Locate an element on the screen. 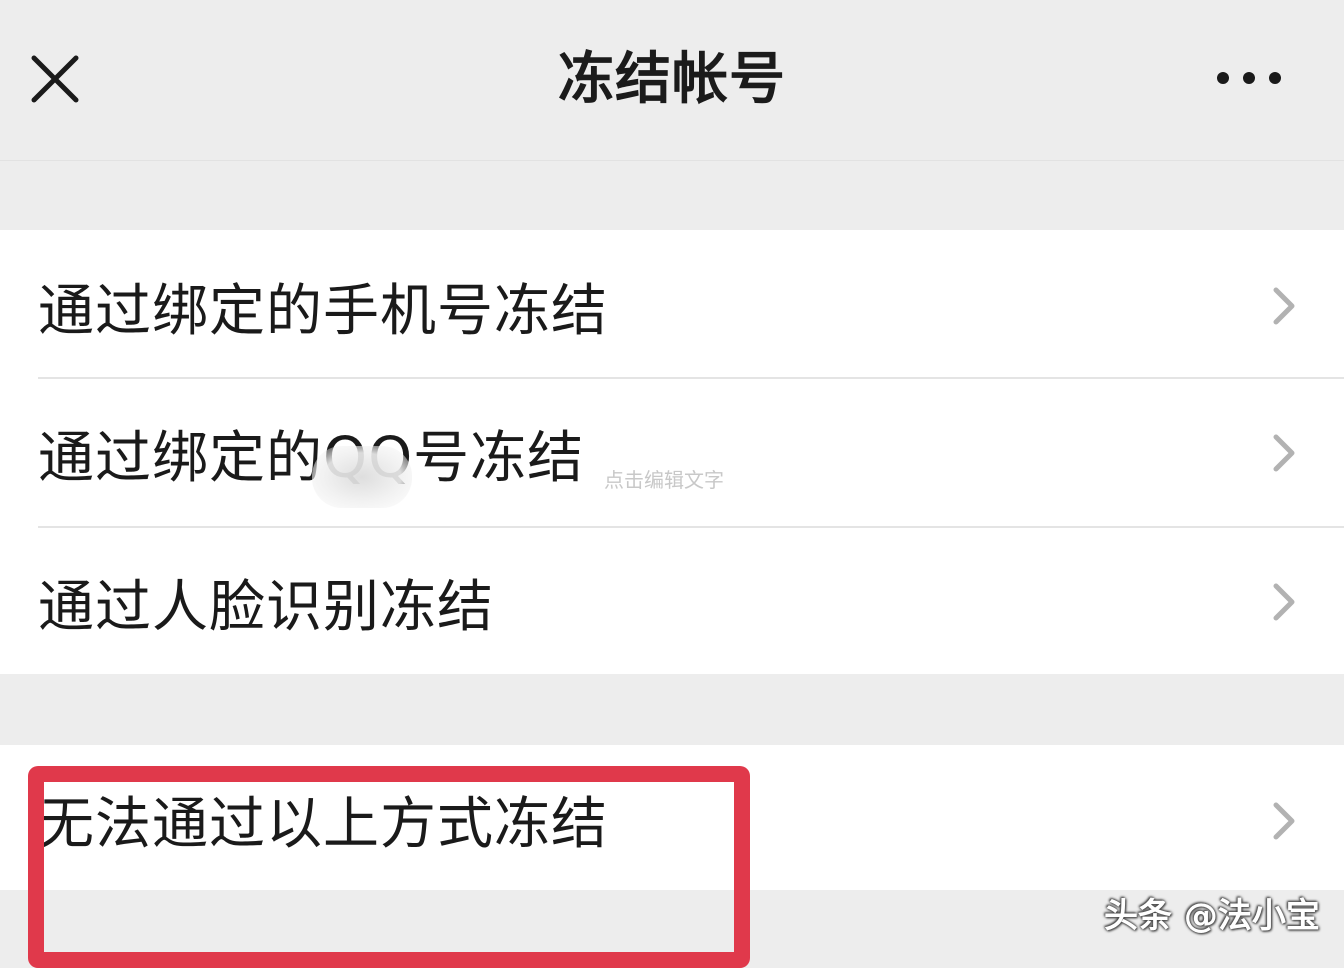 Image resolution: width=1344 pixels, height=968 pixels. option-label-face: 通过人脸识别冻结 is located at coordinates (266, 607).